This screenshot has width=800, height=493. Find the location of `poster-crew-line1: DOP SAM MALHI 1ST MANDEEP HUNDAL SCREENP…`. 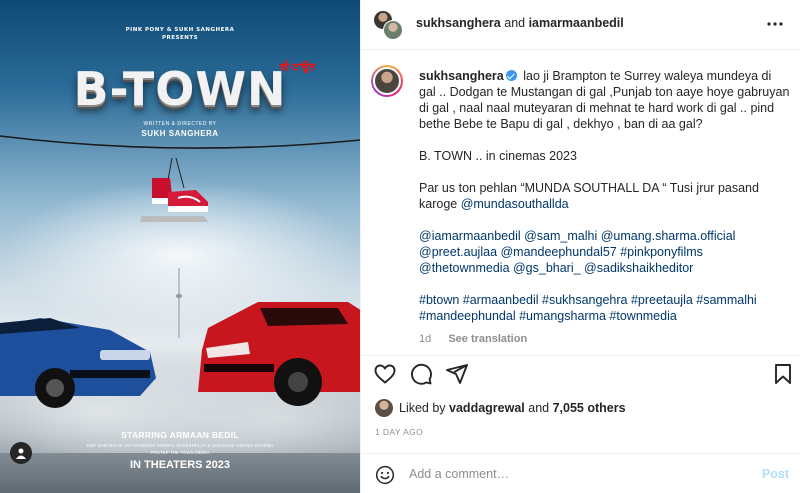

poster-crew-line1: DOP SAM MALHI 1ST MANDEEP HUNDAL SCREENP… is located at coordinates (180, 445).